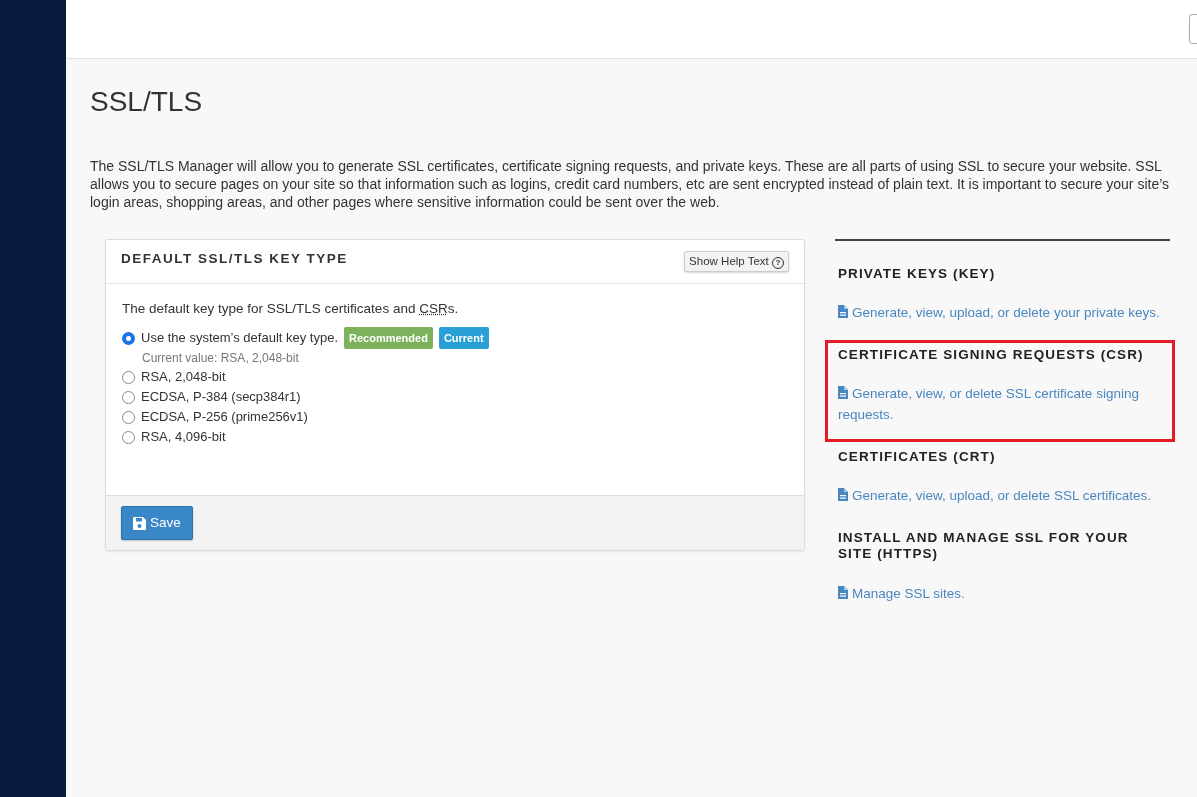 The height and width of the screenshot is (797, 1197). Describe the element at coordinates (234, 258) in the screenshot. I see `panel-title: DEFAULT SSL/TLS KEY TYPE` at that location.